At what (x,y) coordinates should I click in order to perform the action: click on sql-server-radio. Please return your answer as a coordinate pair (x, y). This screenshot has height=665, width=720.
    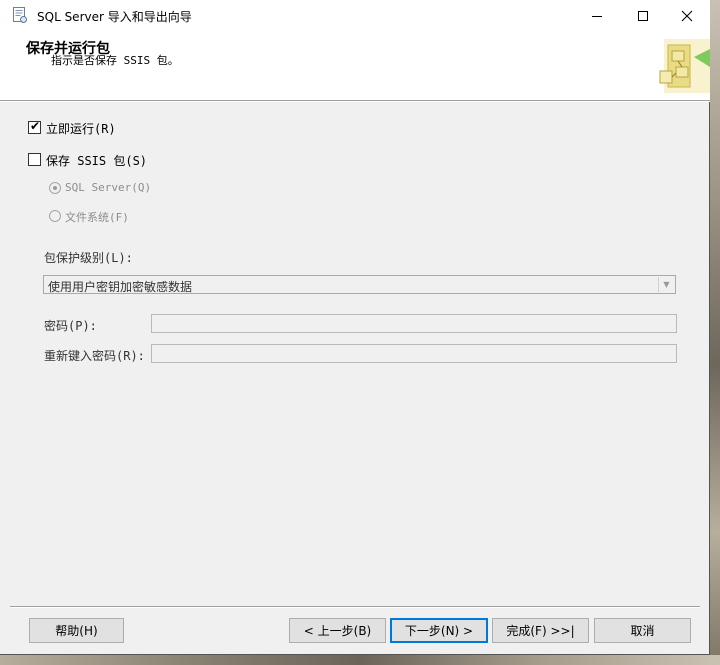
    Looking at the image, I should click on (55, 188).